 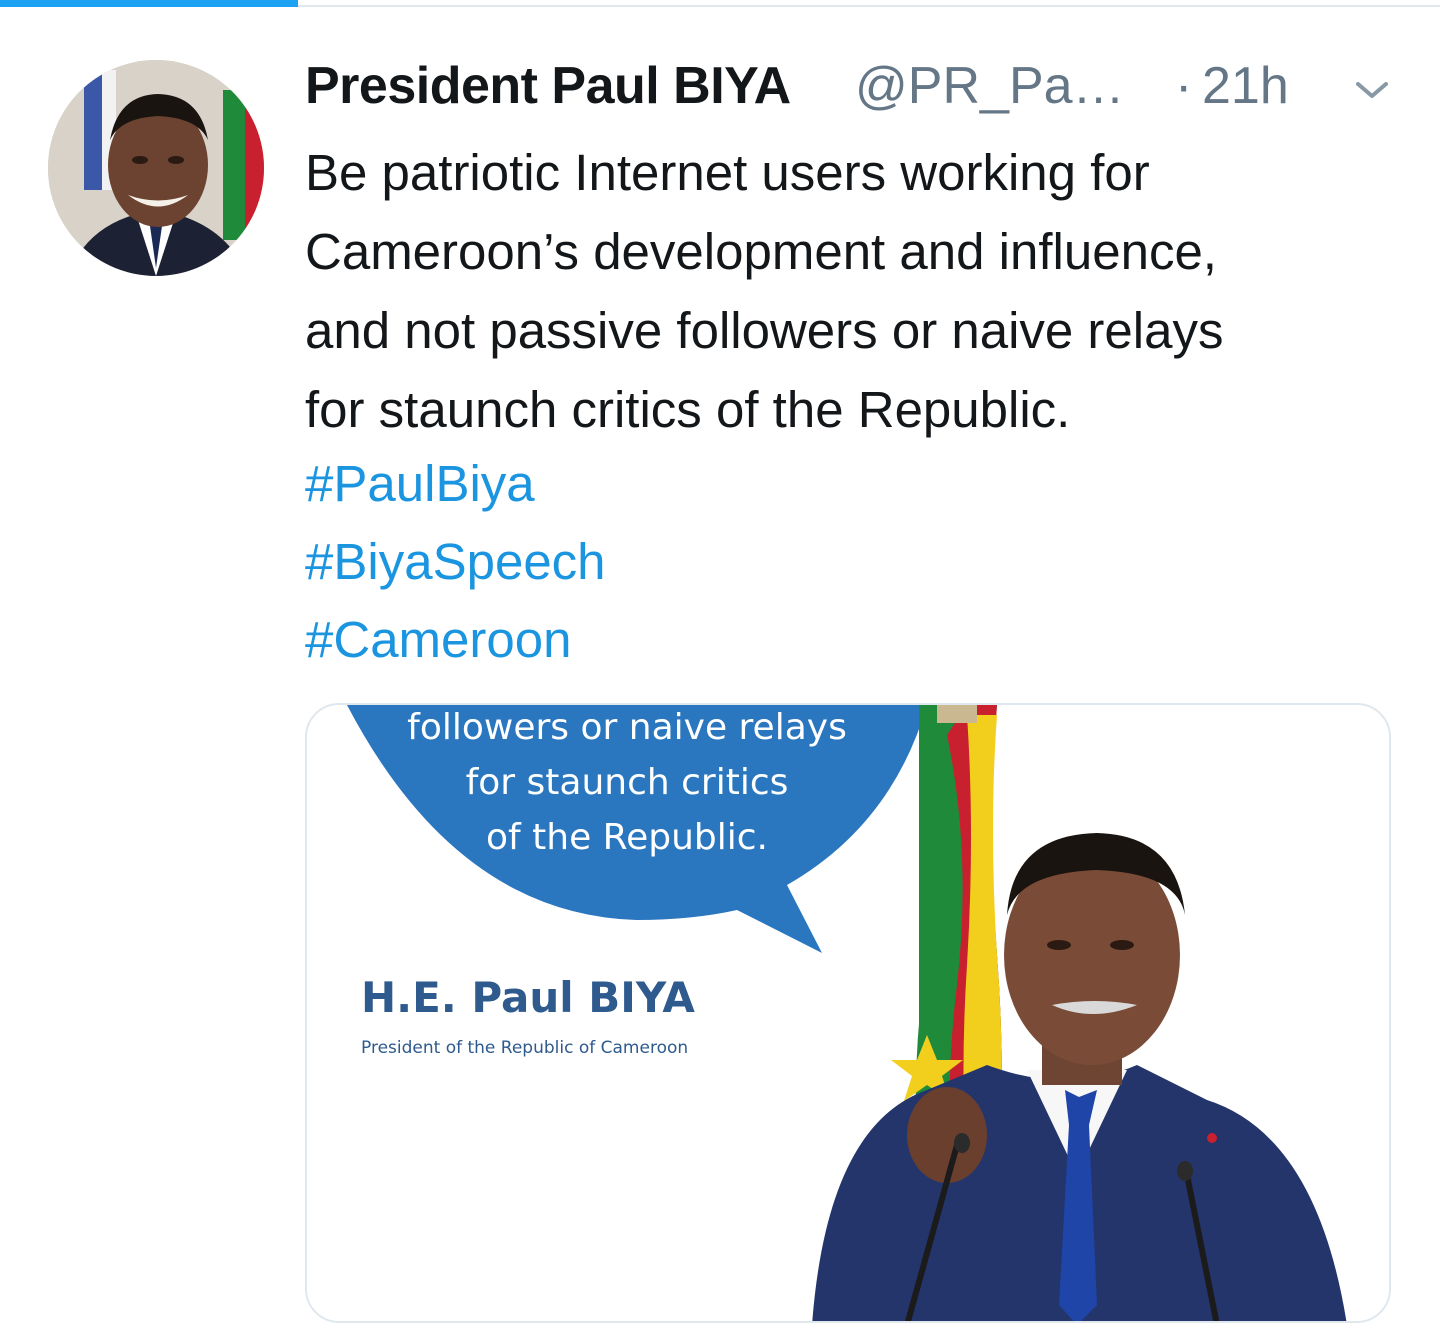 What do you see at coordinates (528, 997) in the screenshot?
I see `caption-name: H.E. Paul BIYA` at bounding box center [528, 997].